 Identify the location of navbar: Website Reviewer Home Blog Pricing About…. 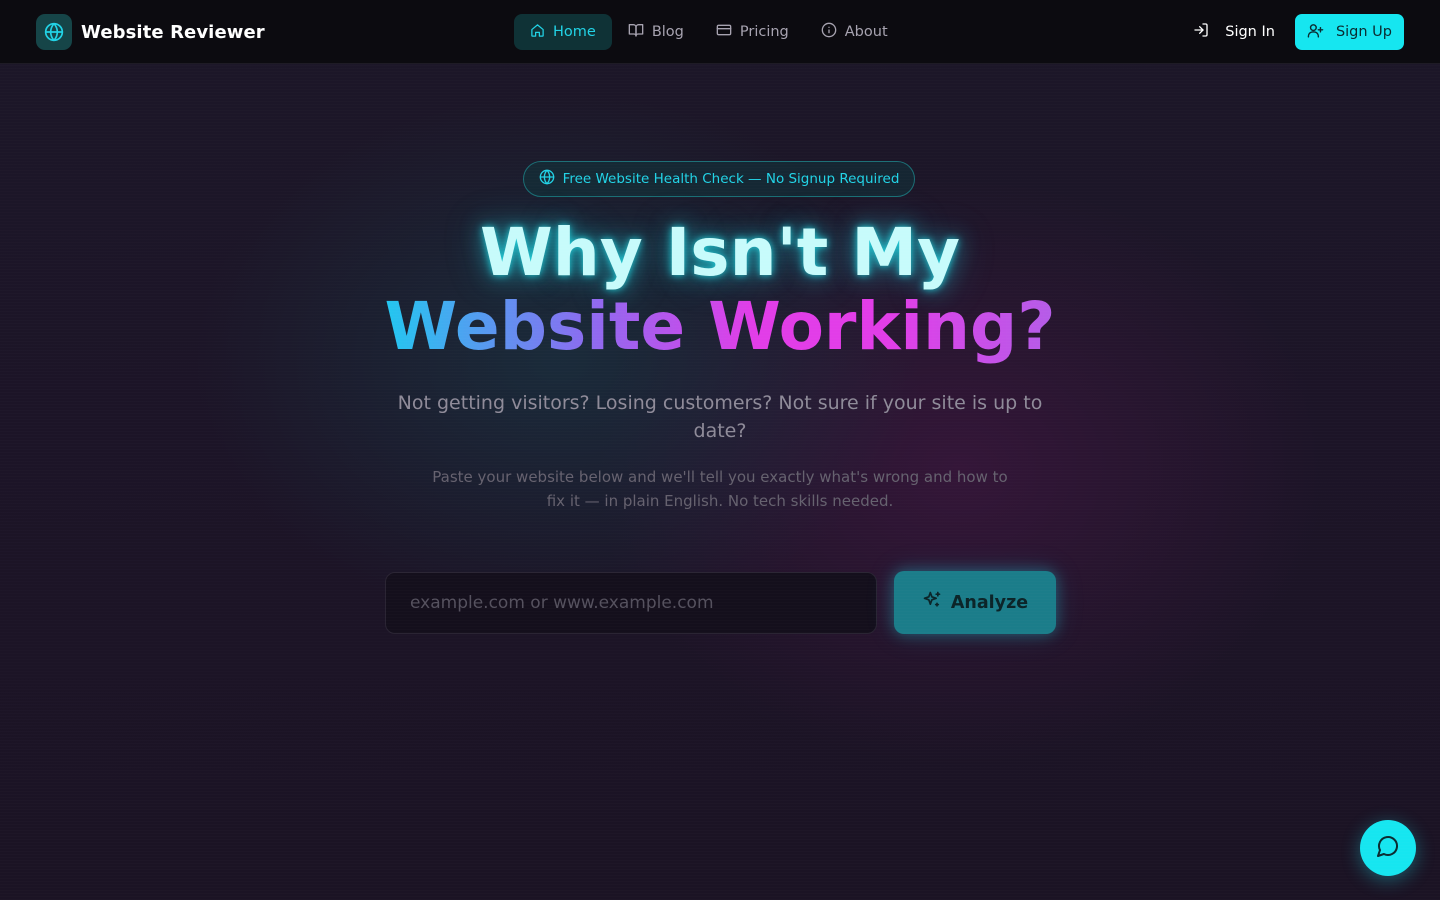
(720, 32).